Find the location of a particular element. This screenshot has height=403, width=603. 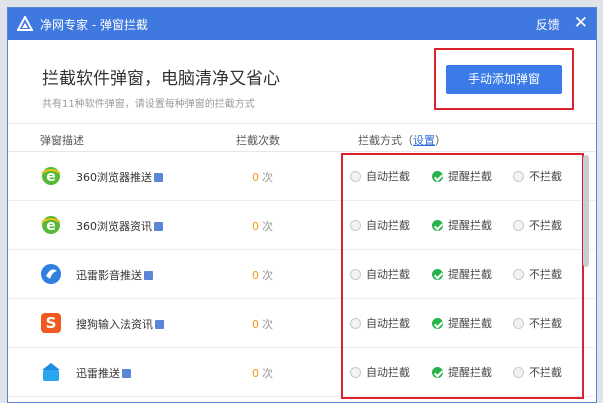

title-bar: 净网专家 - 弹窗拦截 反馈 ✕ is located at coordinates (302, 24).